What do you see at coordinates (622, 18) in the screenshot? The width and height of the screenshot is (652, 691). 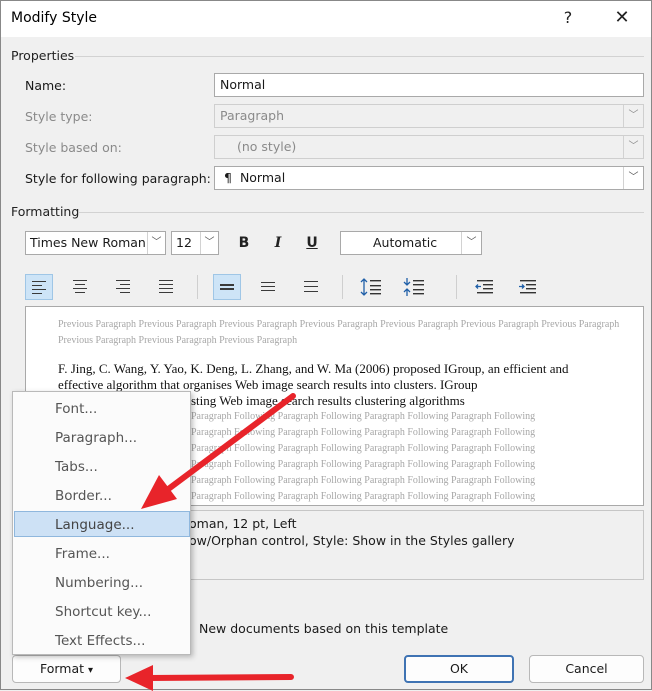 I see `close-button: ✕` at bounding box center [622, 18].